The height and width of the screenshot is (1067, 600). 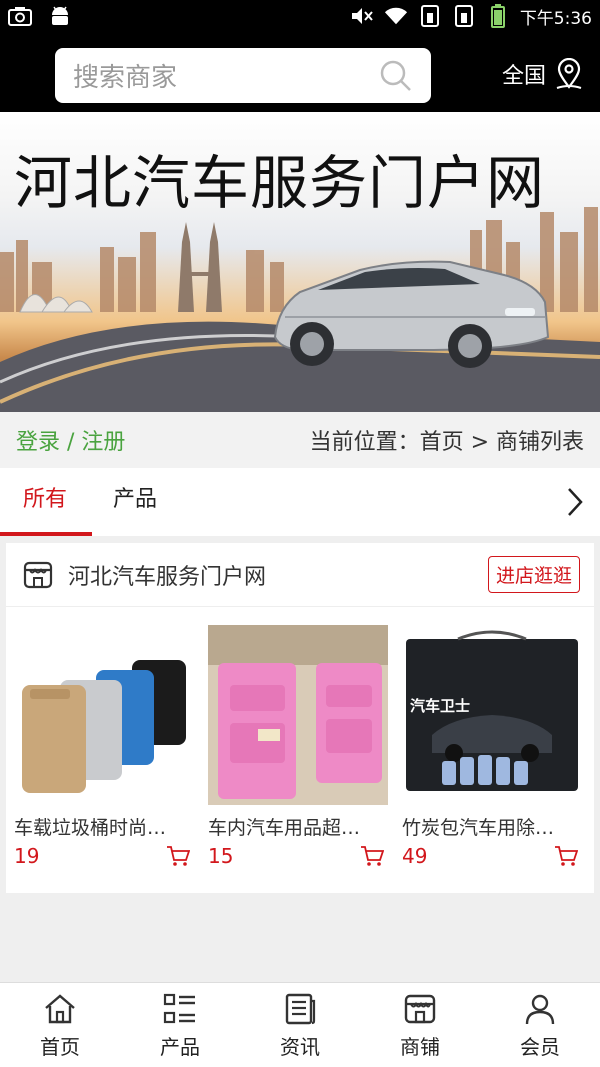 What do you see at coordinates (135, 502) in the screenshot?
I see `tab-products: 产品` at bounding box center [135, 502].